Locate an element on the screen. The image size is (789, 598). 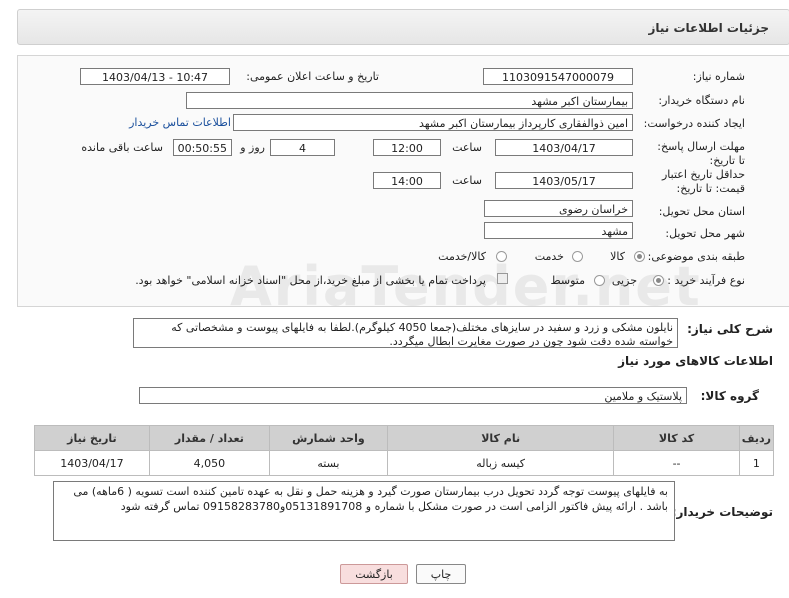
need-number-label: شماره نیاز: is located at coordinates (718, 76).